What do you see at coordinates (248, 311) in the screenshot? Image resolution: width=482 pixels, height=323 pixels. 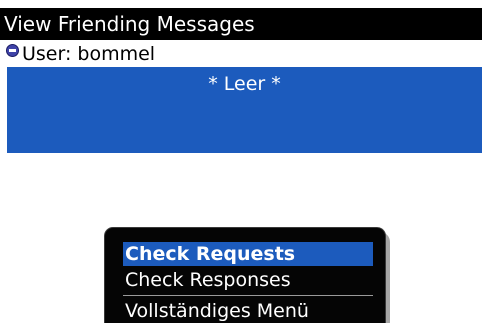 I see `menu-item-full-menu: Vollständiges Menü` at bounding box center [248, 311].